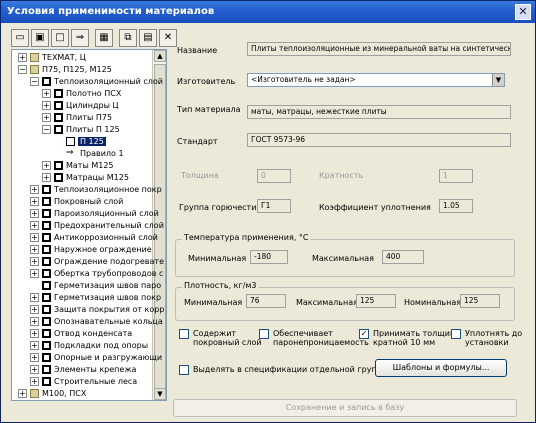 The height and width of the screenshot is (423, 536). Describe the element at coordinates (96, 190) in the screenshot. I see `tree-item: + Теплоизоляционное покр` at that location.